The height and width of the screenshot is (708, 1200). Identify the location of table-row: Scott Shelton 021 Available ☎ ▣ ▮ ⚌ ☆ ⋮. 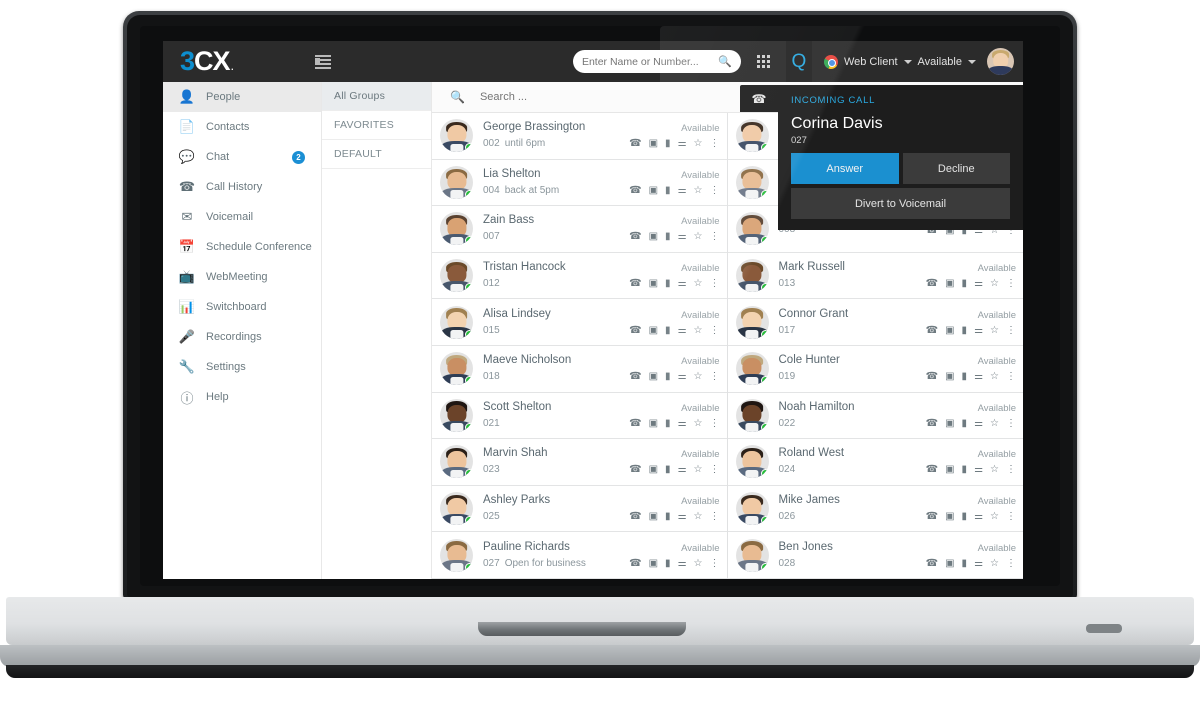
(579, 416).